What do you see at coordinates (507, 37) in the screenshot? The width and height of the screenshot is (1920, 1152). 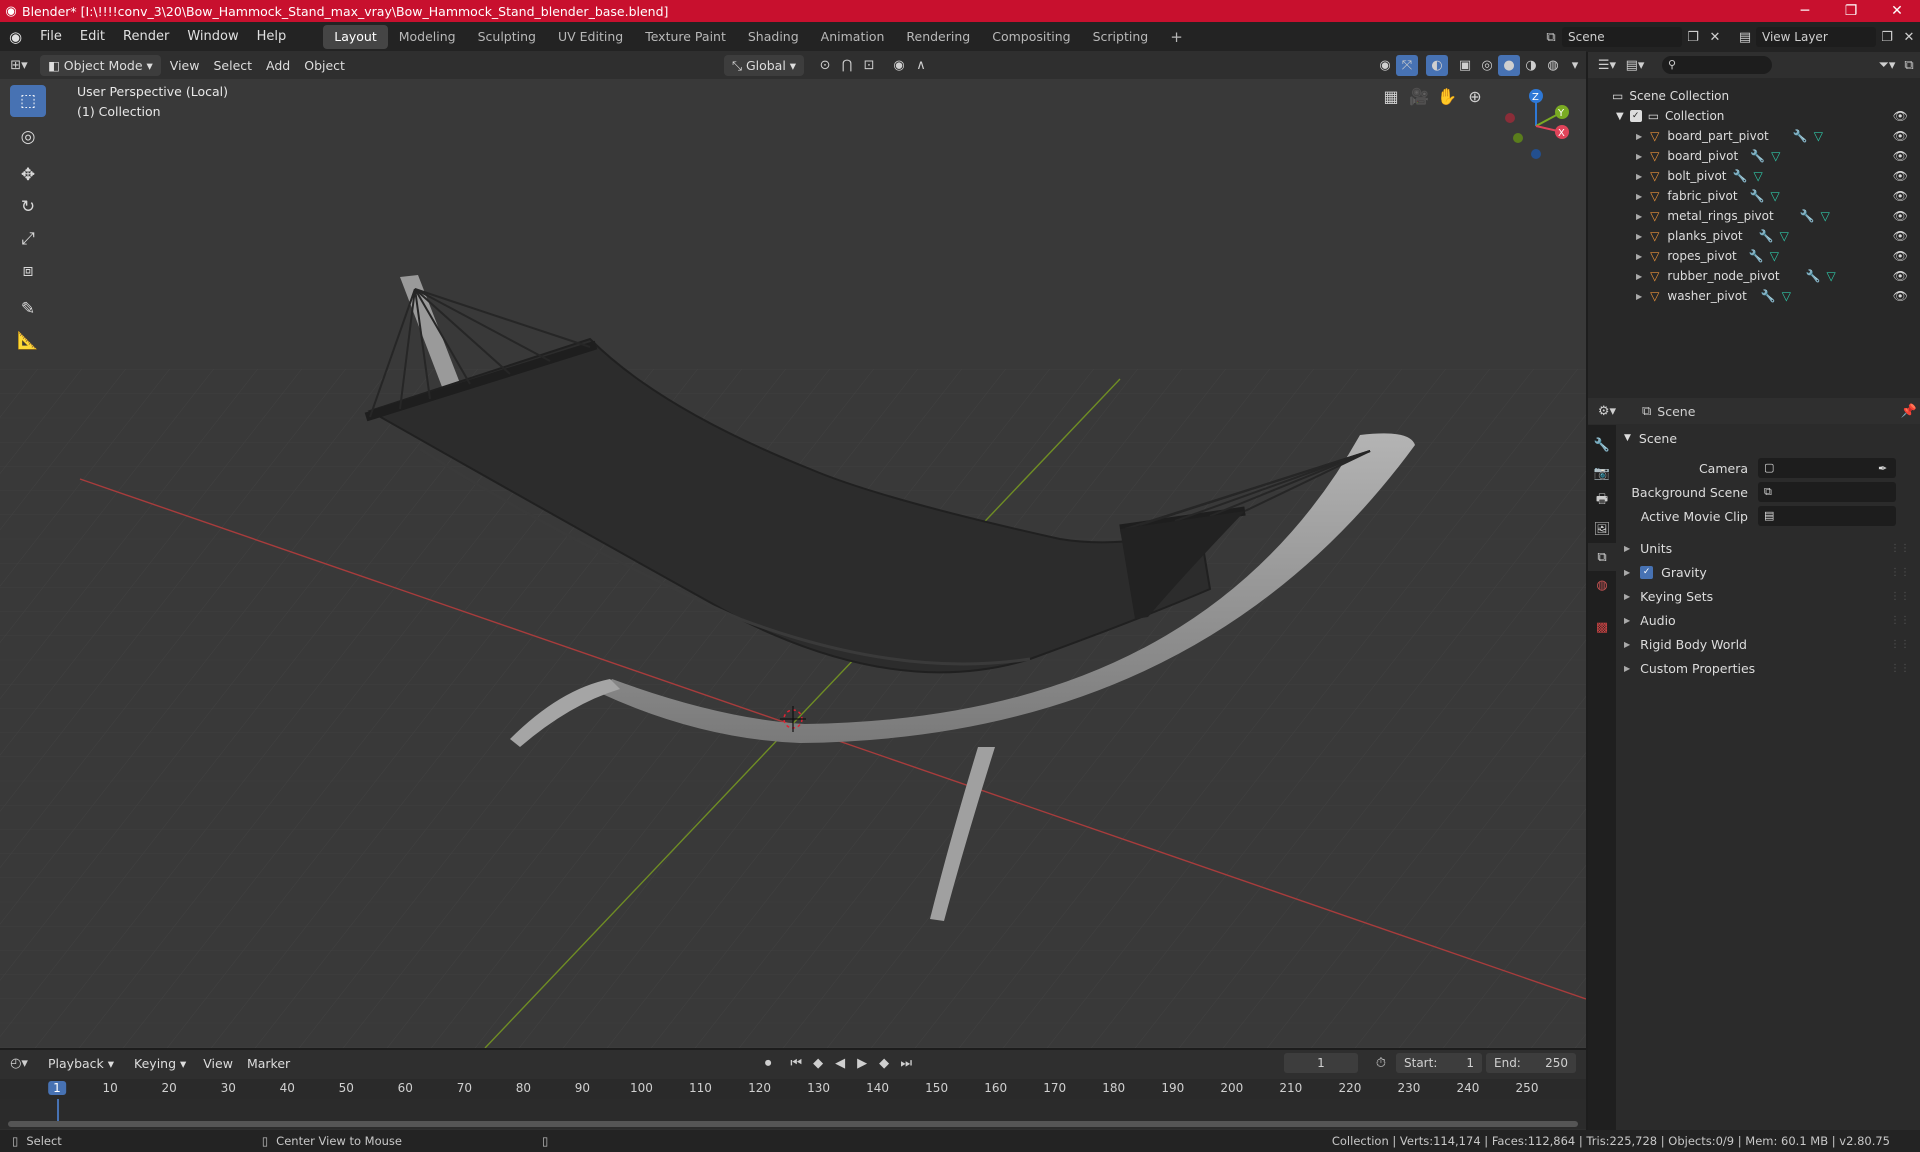 I see `tab-sculpting: Sculpting` at bounding box center [507, 37].